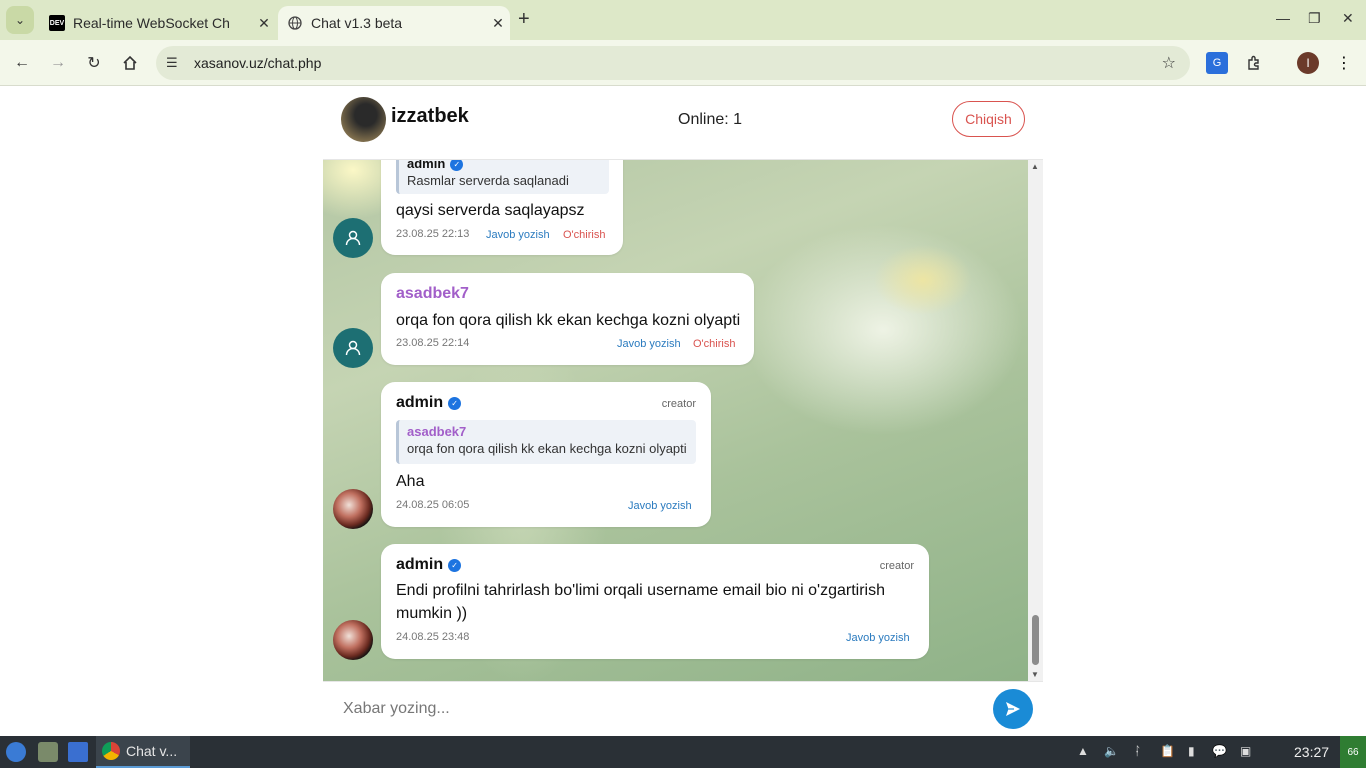 This screenshot has width=1366, height=768. I want to click on network-icon: ▣, so click(1245, 751).